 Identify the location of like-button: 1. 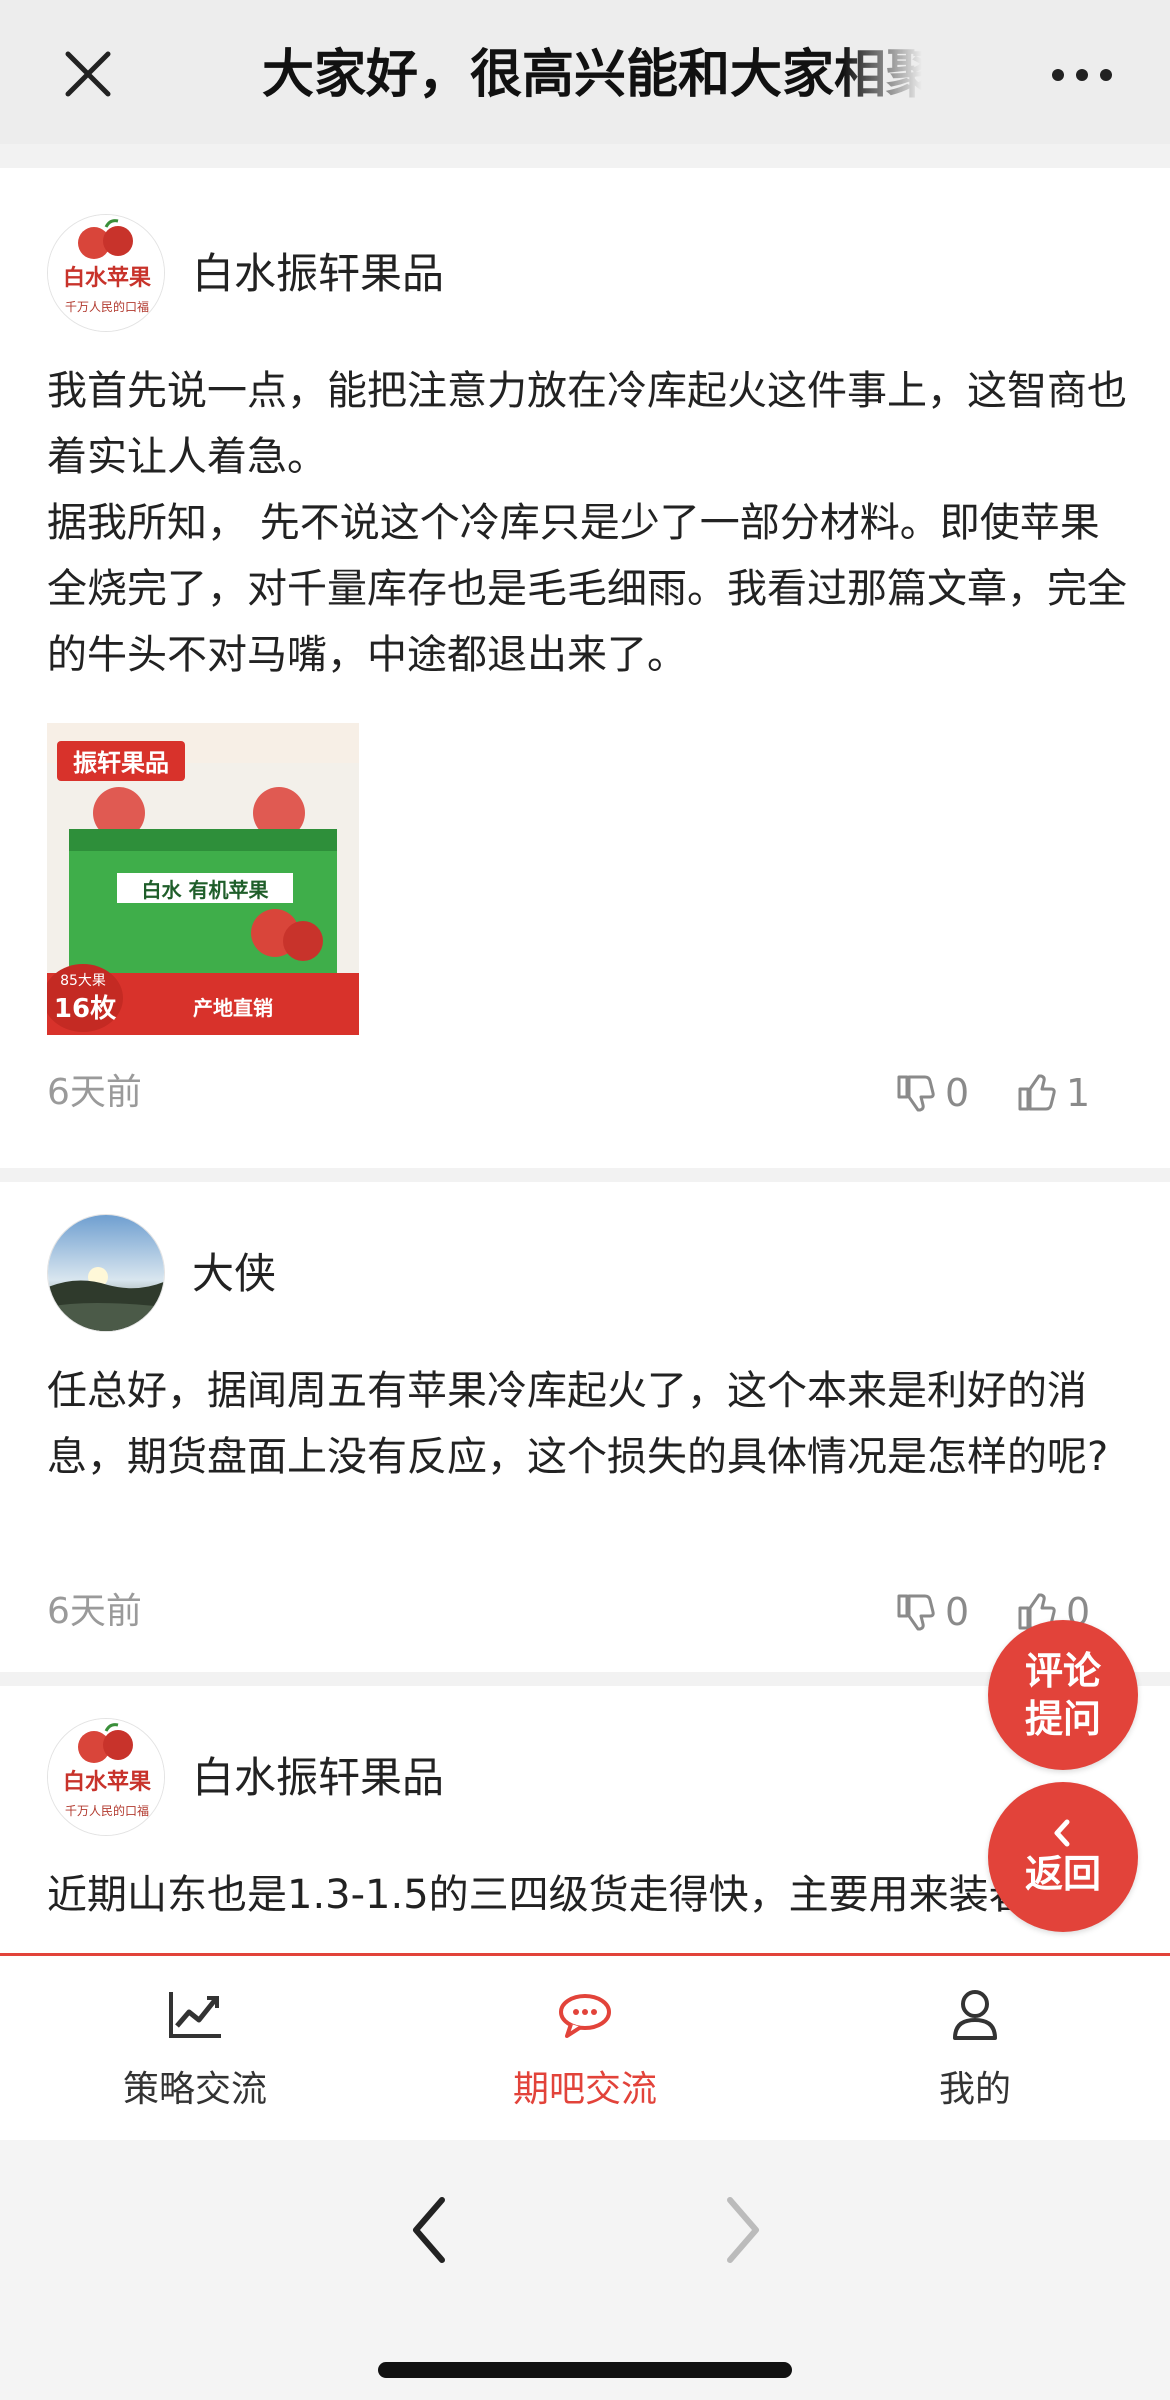
(1052, 1093).